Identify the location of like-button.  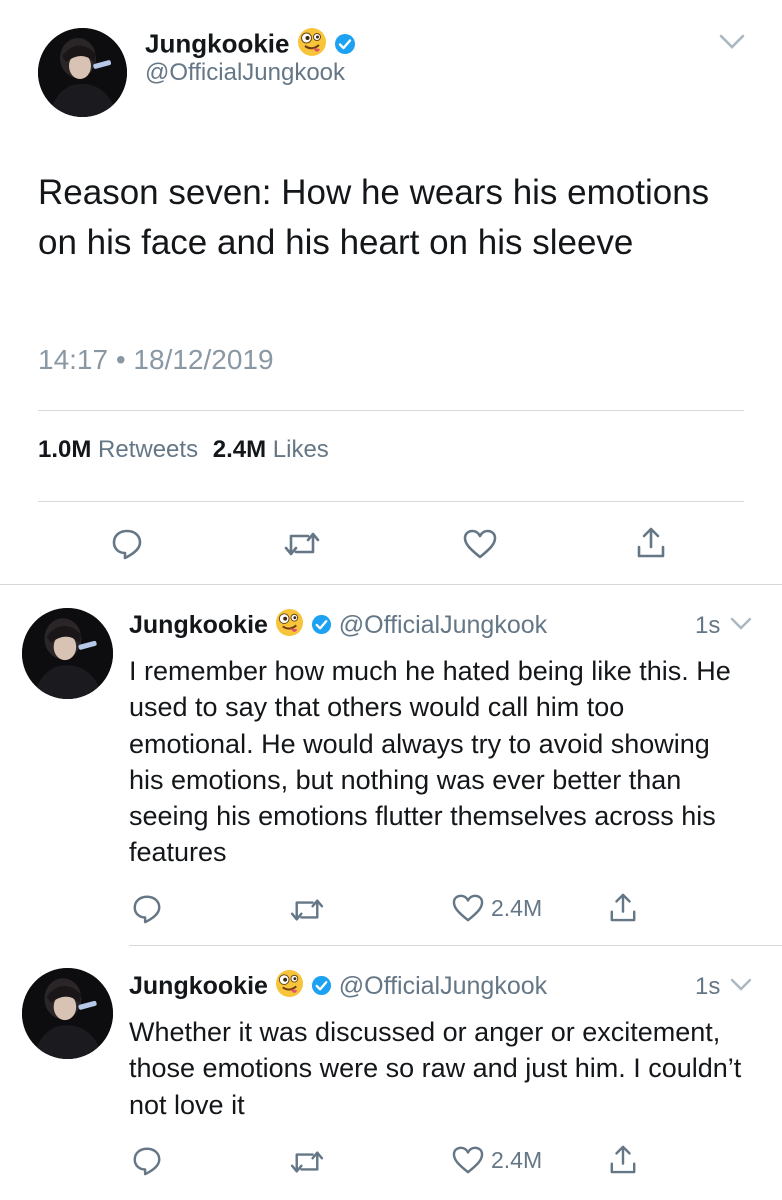
(480, 544).